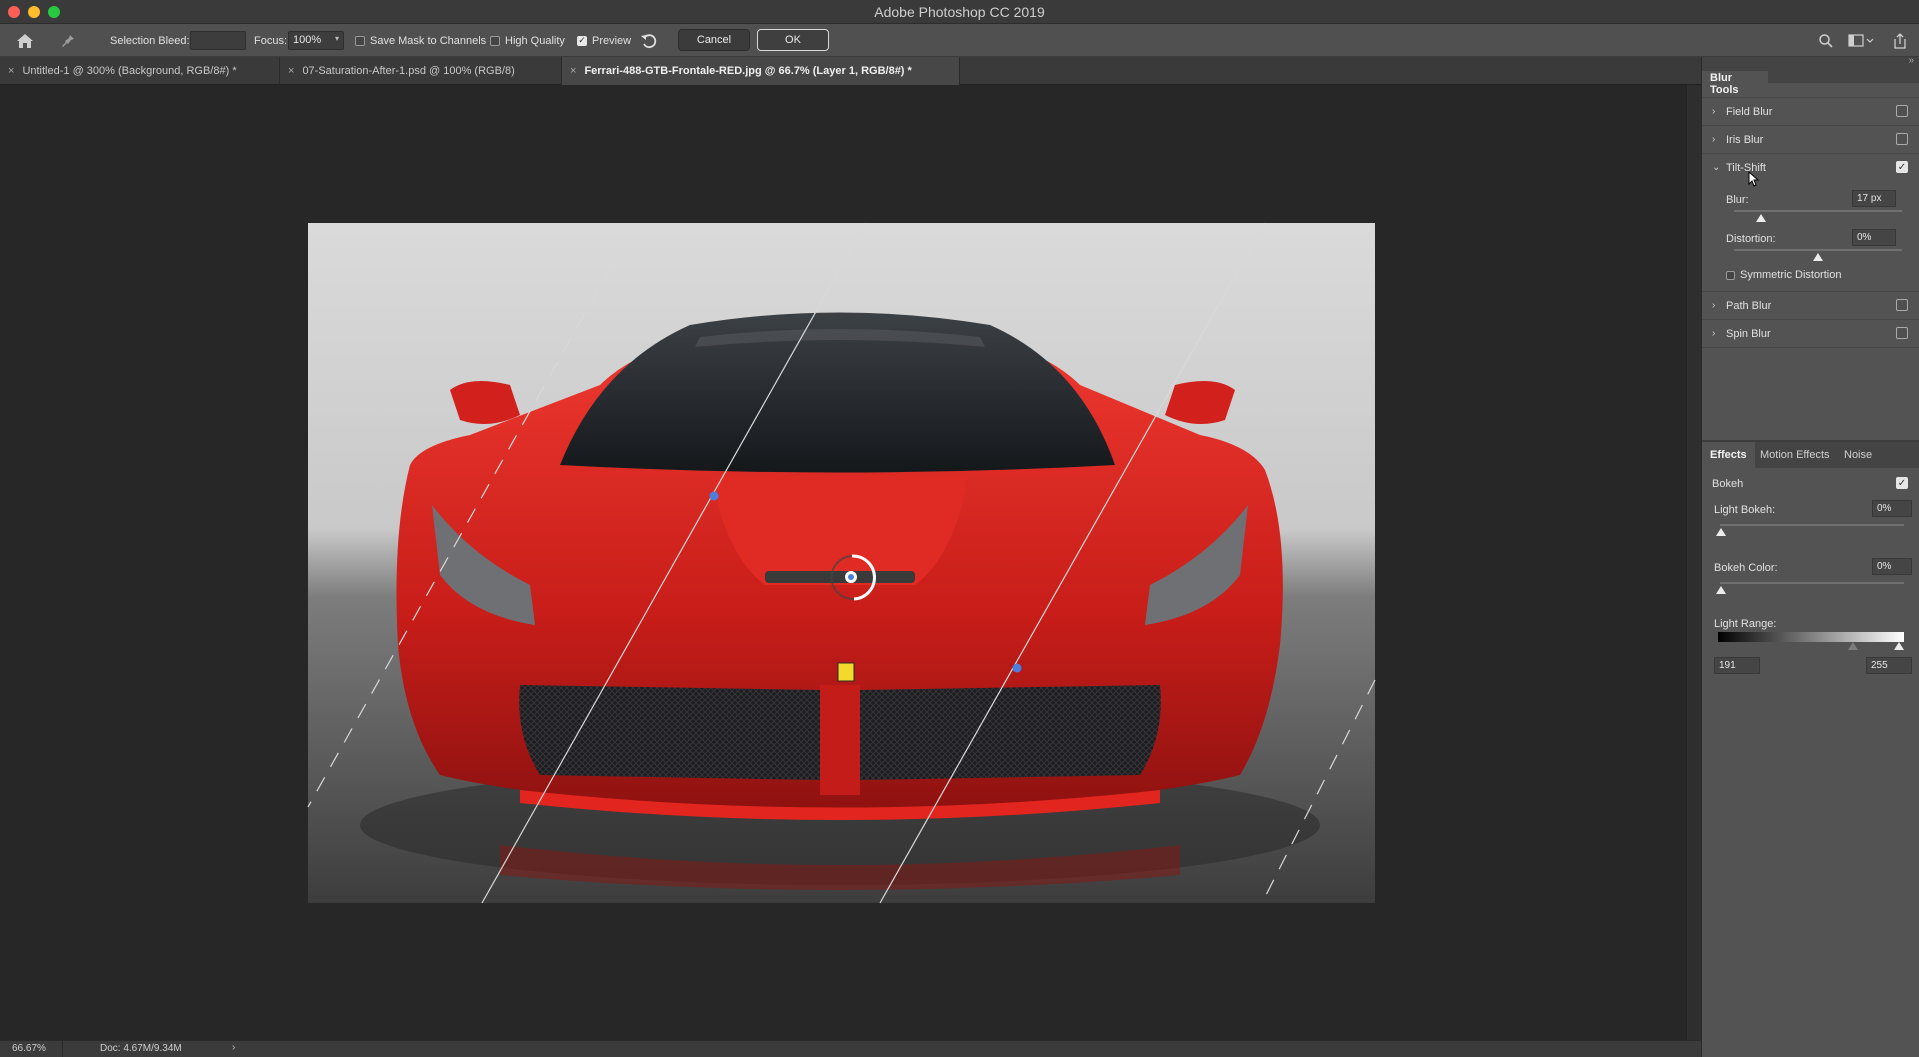 The height and width of the screenshot is (1057, 1919). I want to click on save-mask-checkbox: Save Mask to Channels, so click(420, 40).